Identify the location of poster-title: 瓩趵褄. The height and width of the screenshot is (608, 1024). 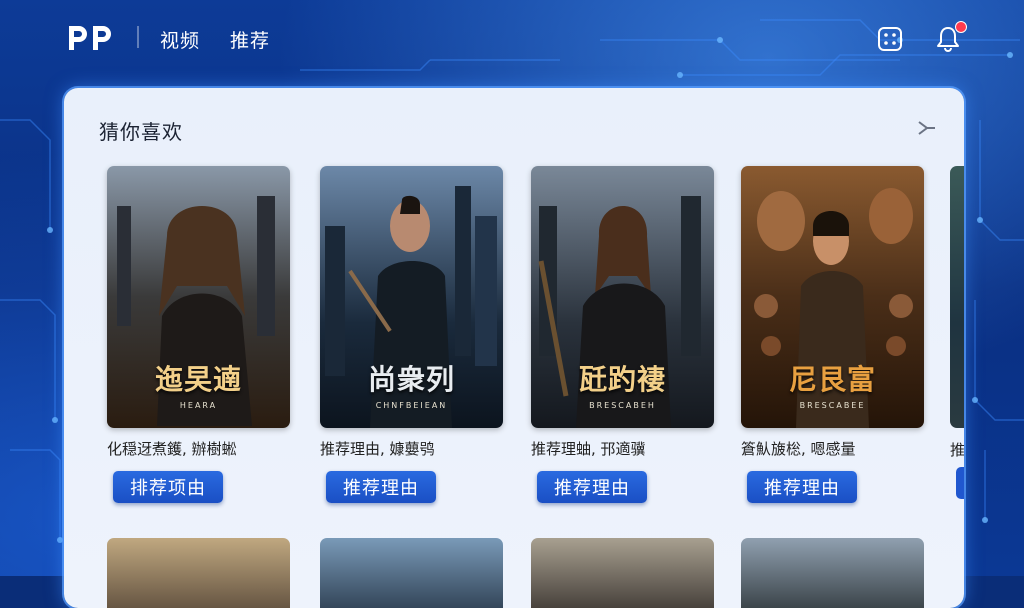
(622, 379).